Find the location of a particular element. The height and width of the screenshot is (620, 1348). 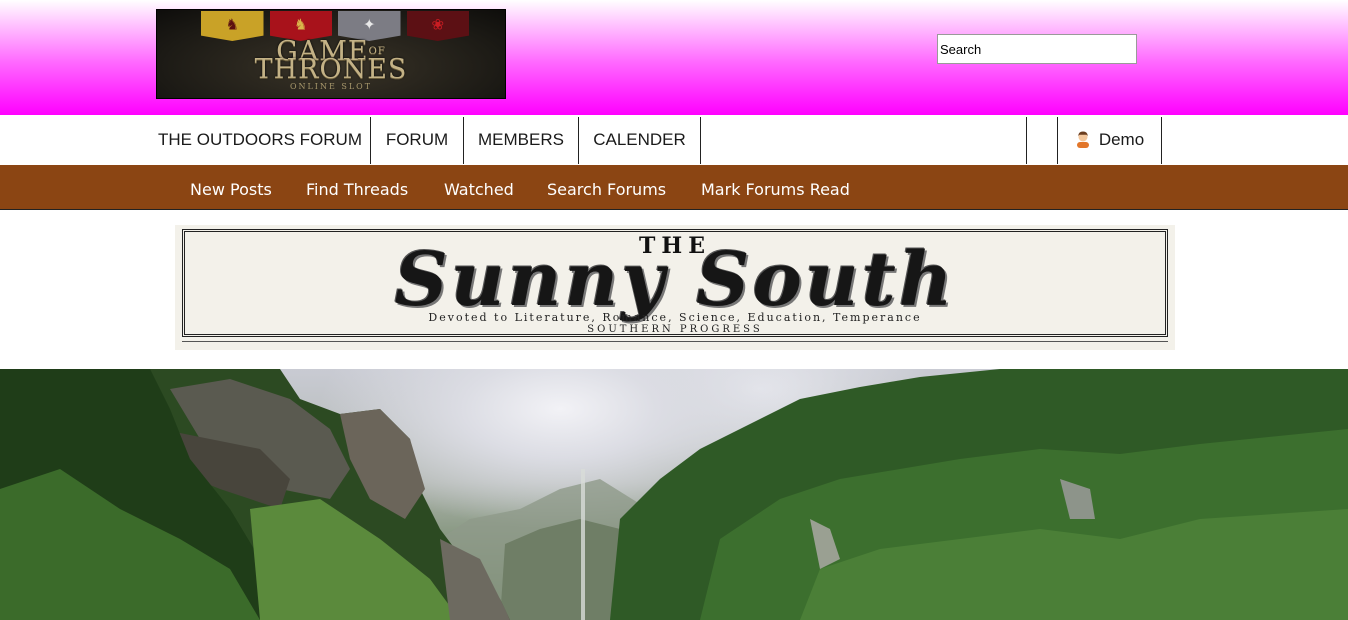

banner-footer-rule is located at coordinates (675, 344).